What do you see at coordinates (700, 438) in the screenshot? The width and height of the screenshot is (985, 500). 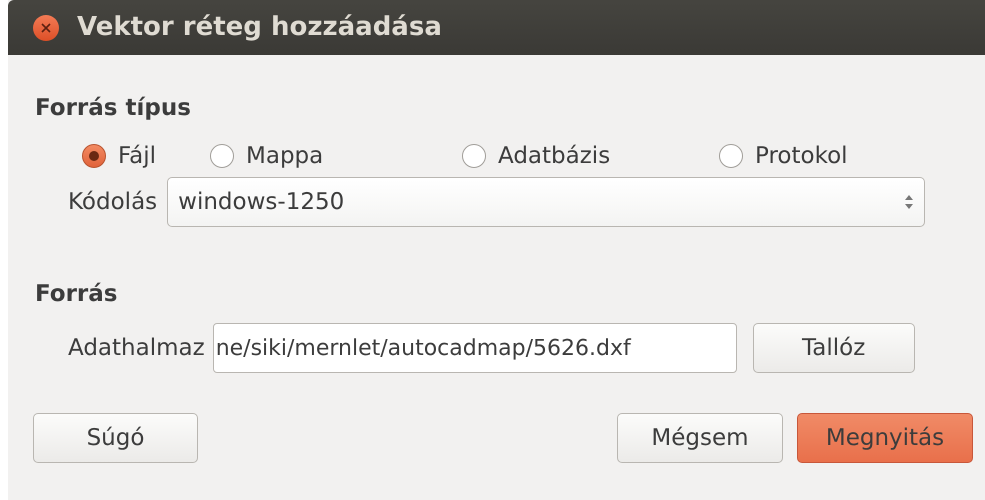 I see `dialog-button: Mégsem` at bounding box center [700, 438].